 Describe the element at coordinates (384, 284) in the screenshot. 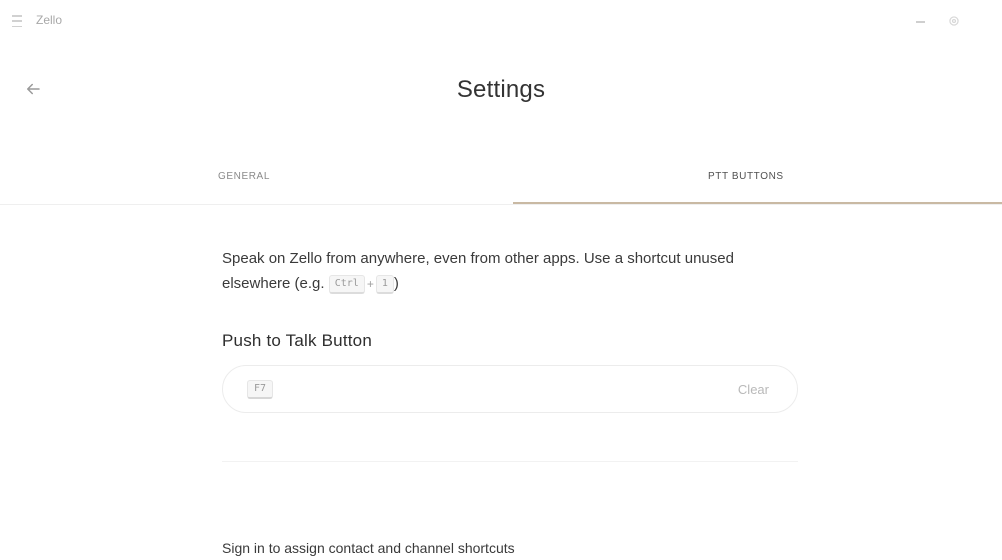

I see `example-key-1: 1` at that location.